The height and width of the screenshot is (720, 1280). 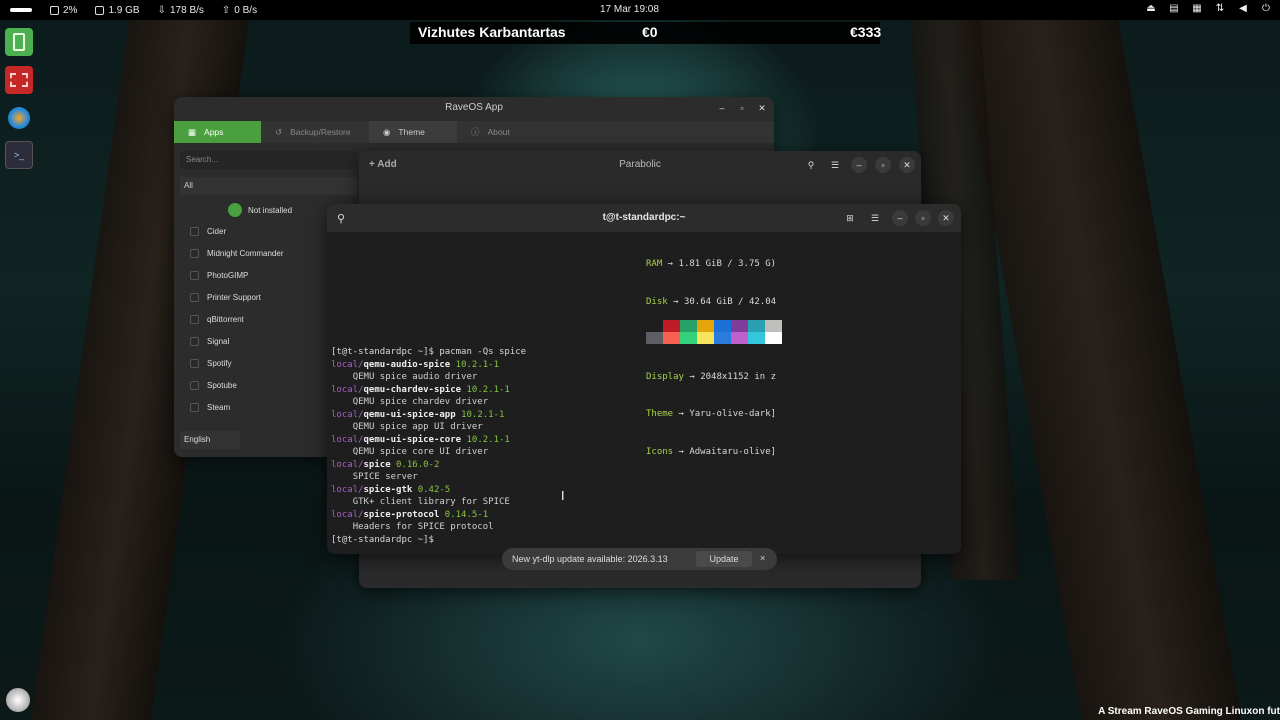 What do you see at coordinates (428, 452) in the screenshot?
I see `package-description: QEMU spice core UI driver` at bounding box center [428, 452].